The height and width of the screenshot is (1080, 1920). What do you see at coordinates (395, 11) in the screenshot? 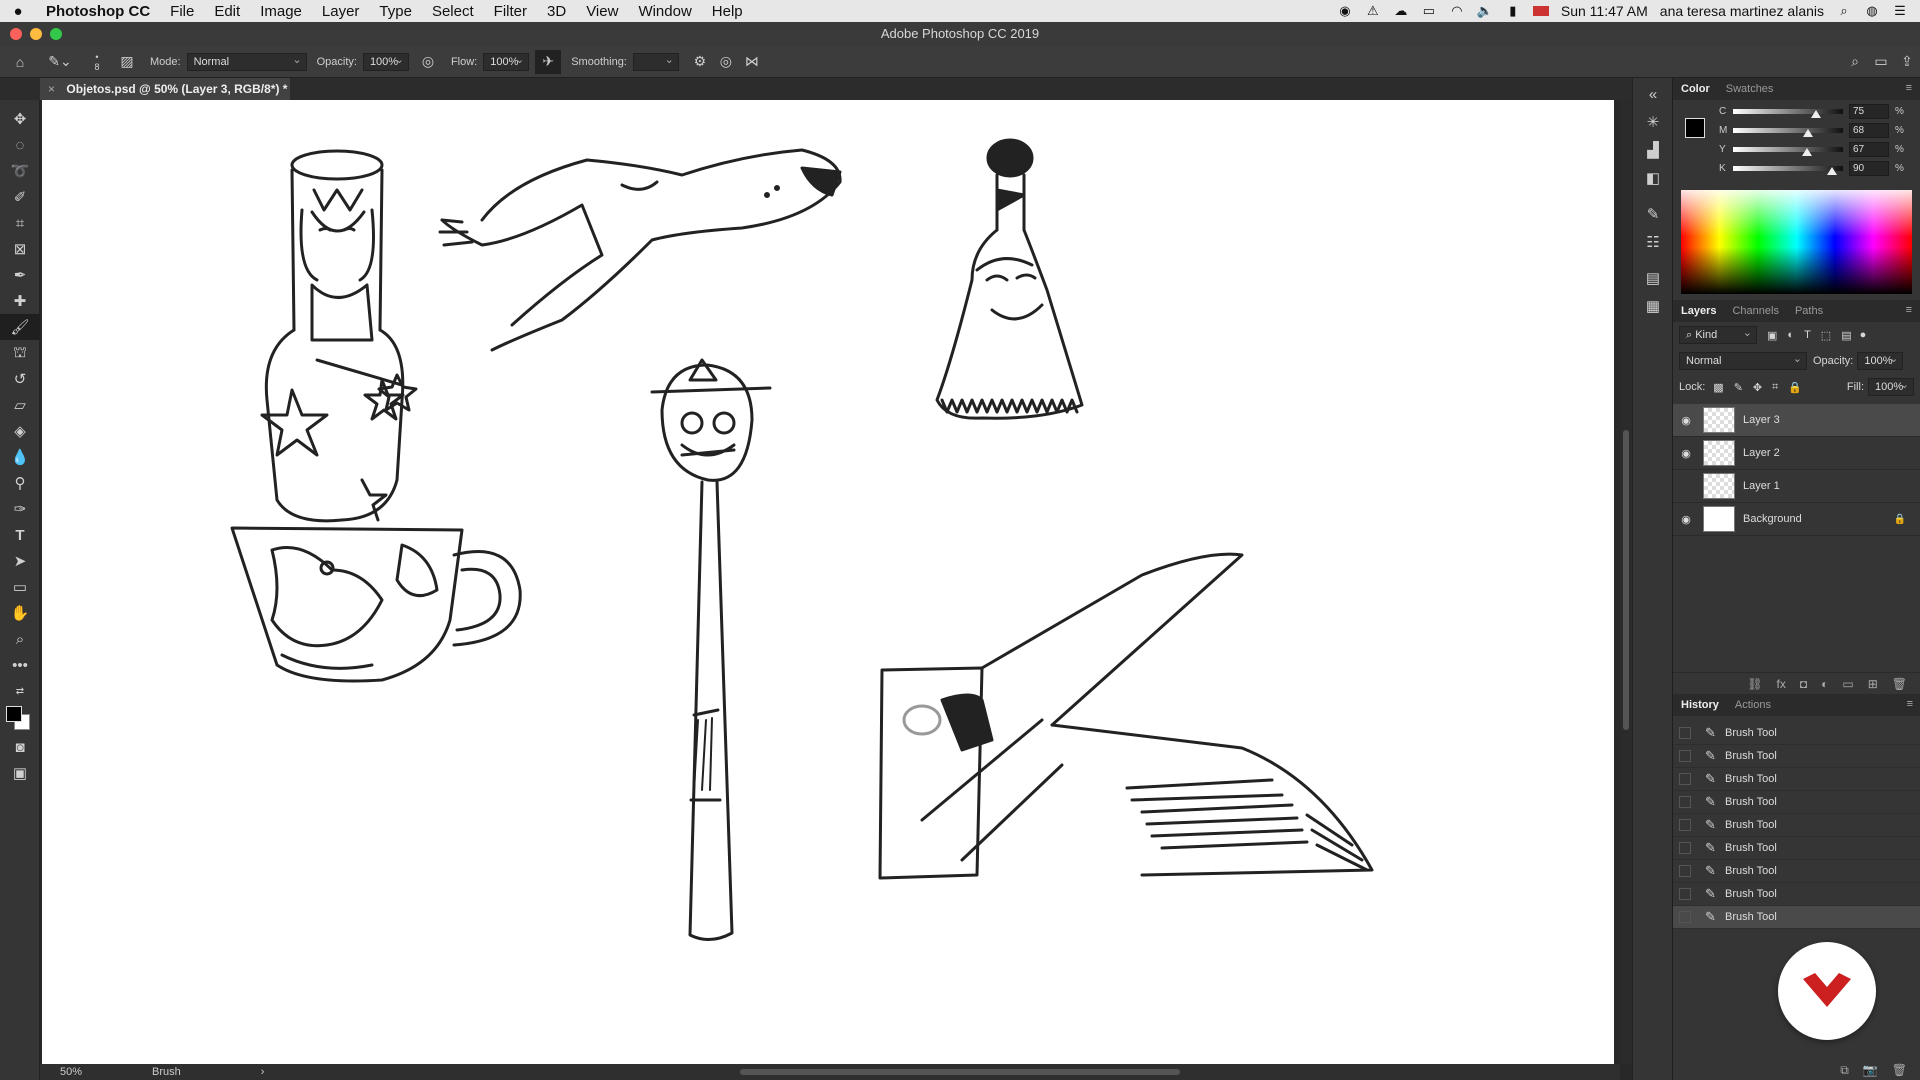
I see `menu-type: Type` at bounding box center [395, 11].